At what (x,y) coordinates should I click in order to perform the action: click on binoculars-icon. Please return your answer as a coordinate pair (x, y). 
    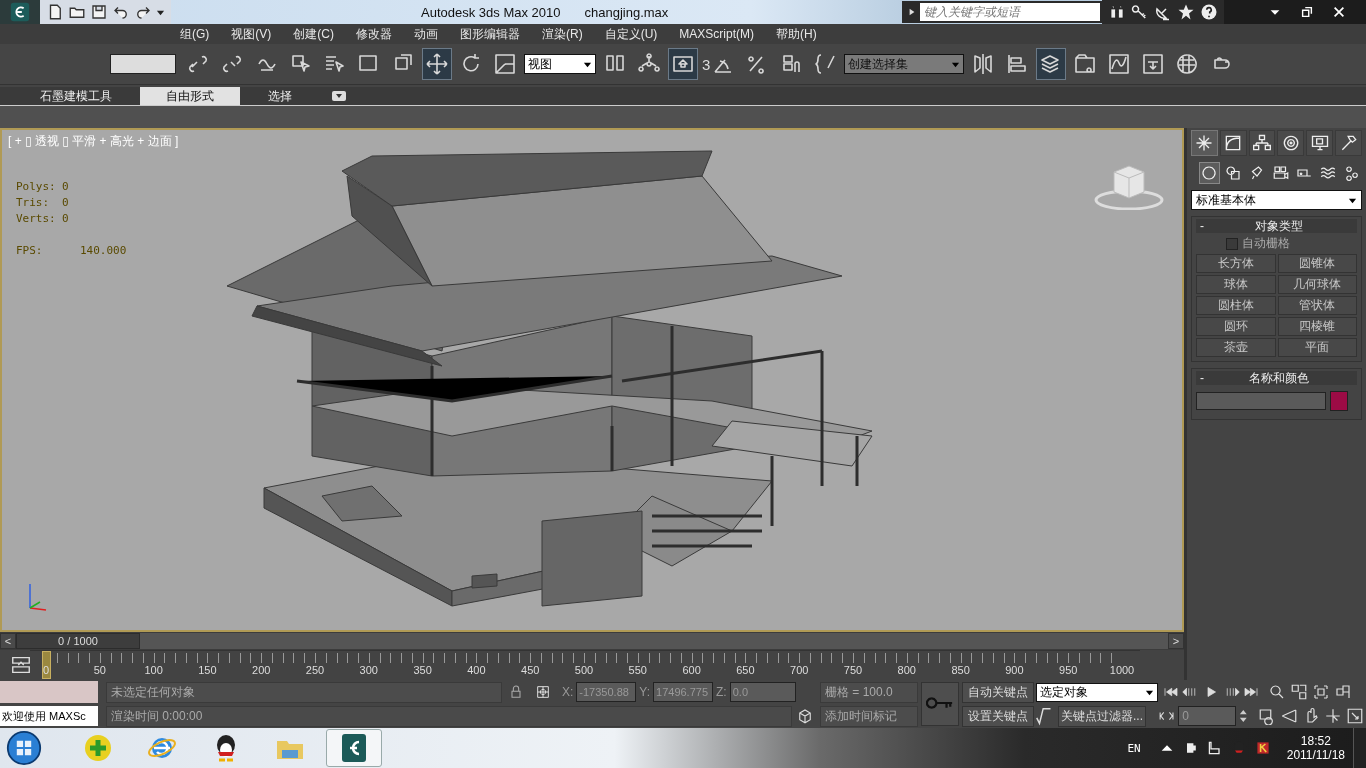
    Looking at the image, I should click on (1117, 12).